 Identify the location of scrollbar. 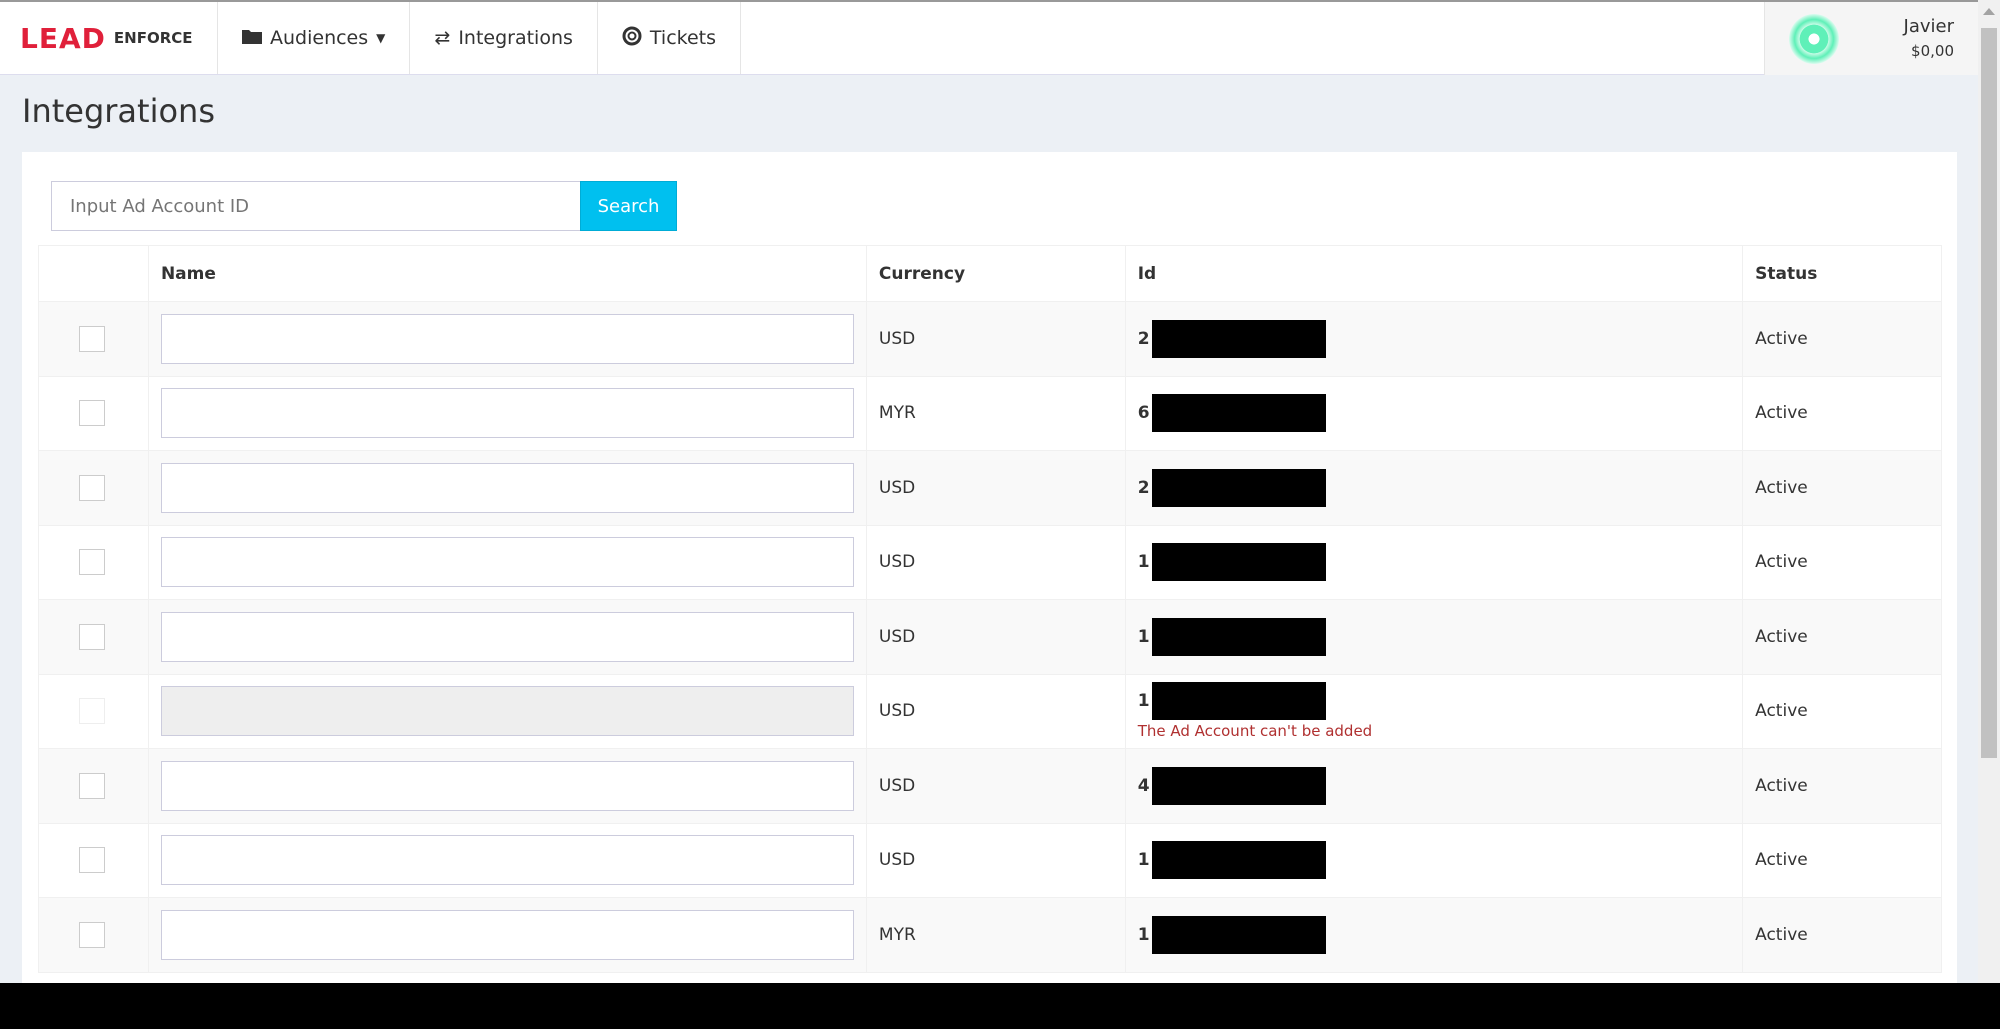
(1989, 491).